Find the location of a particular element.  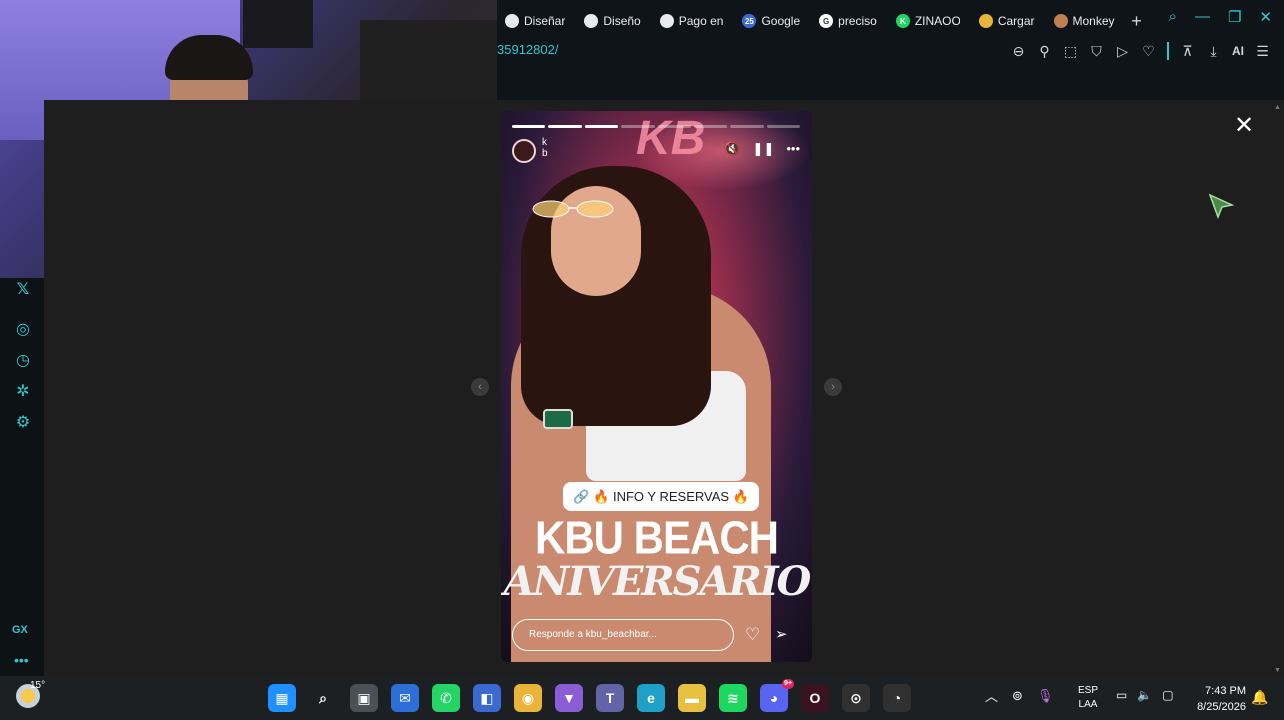

brave-icon: ▼ is located at coordinates (569, 698).